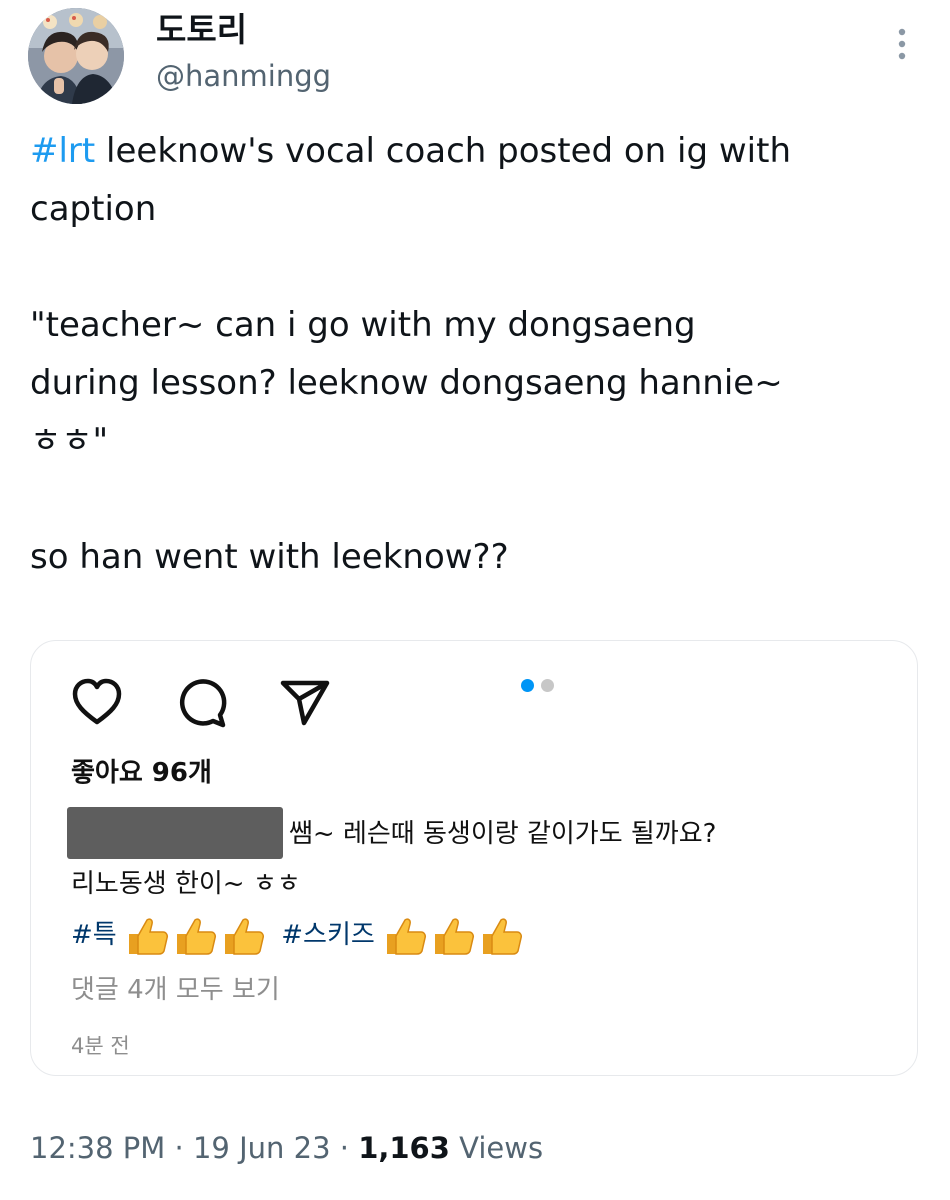  Describe the element at coordinates (363, 325) in the screenshot. I see `quote-line-1: "teacher~ can i go with my dongsaeng` at that location.